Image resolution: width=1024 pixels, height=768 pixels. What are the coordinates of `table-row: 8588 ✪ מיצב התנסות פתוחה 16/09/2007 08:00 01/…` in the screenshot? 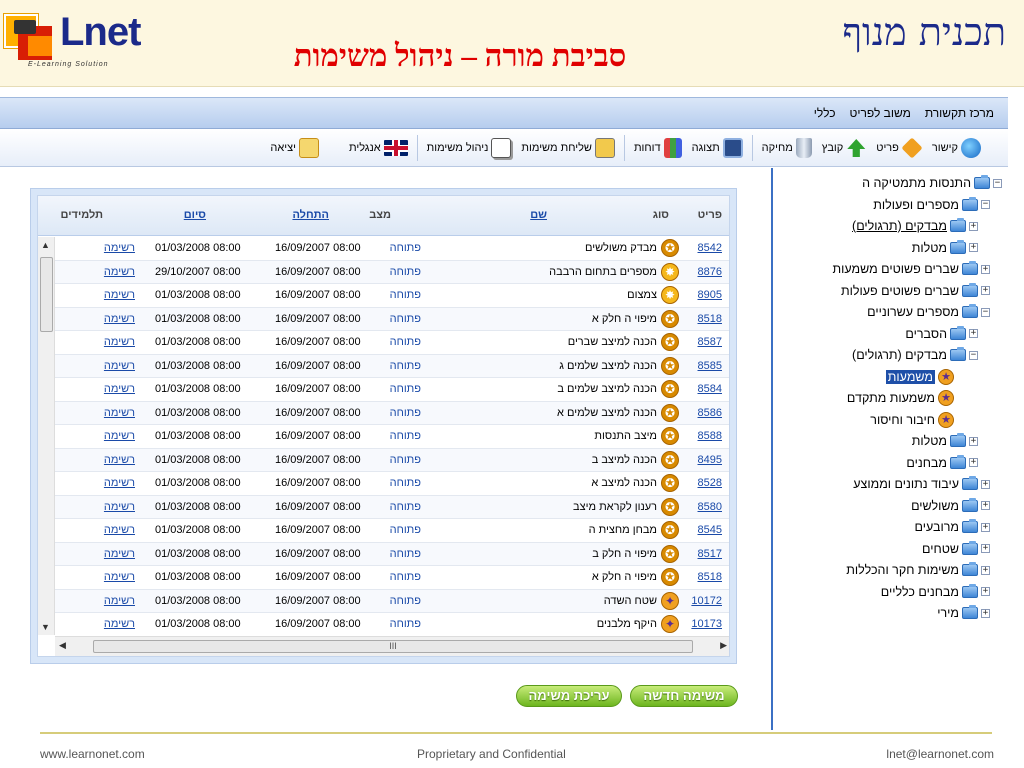 It's located at (392, 437).